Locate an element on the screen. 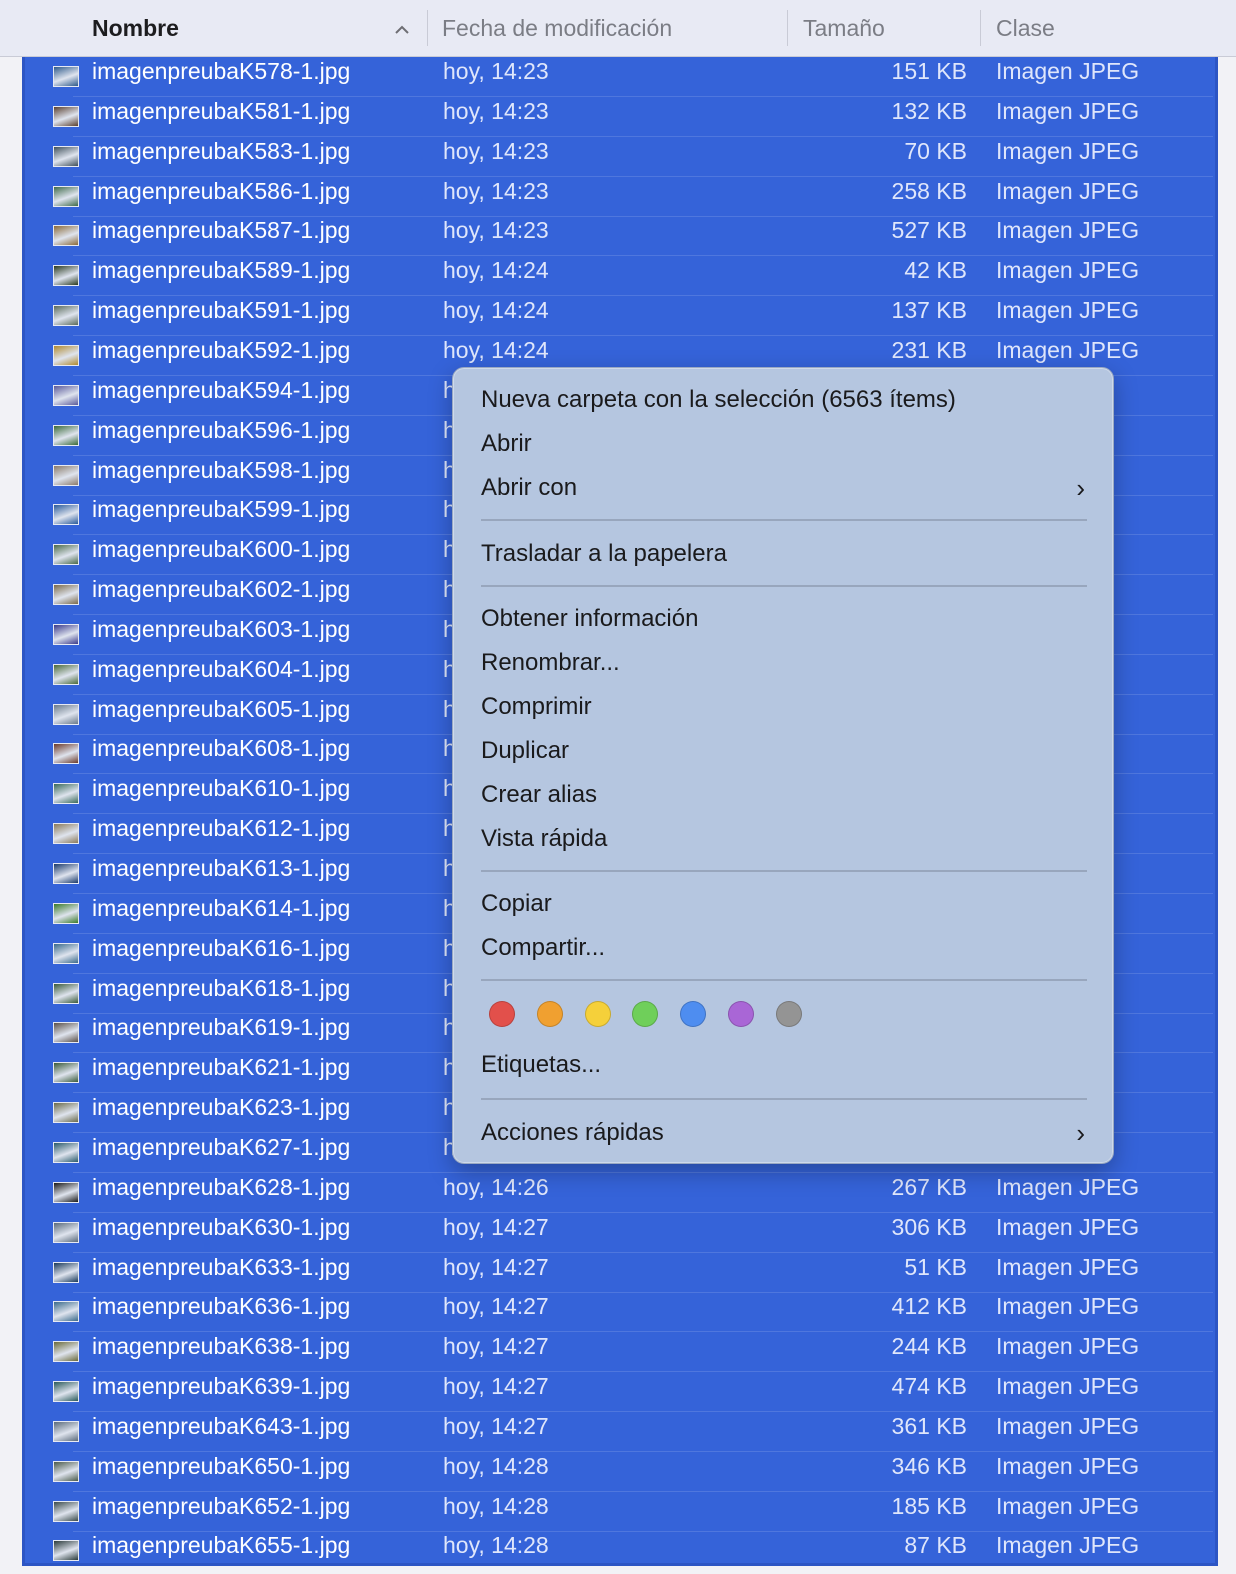 The width and height of the screenshot is (1236, 1574). menu-item-label: Vista rápida is located at coordinates (544, 838).